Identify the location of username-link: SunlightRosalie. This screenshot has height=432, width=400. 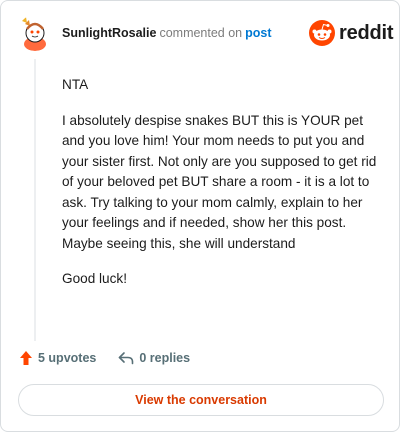
(109, 33).